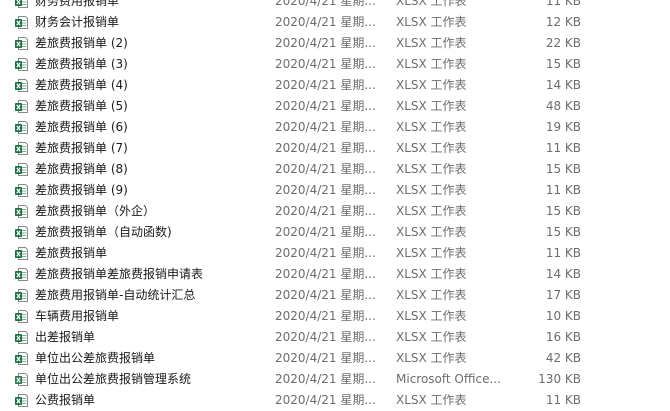 Image resolution: width=670 pixels, height=411 pixels. I want to click on file-row: 差旅费报销单 (8) 2020/4/21 星期... XLSX 工作表 15 KB, so click(335, 169).